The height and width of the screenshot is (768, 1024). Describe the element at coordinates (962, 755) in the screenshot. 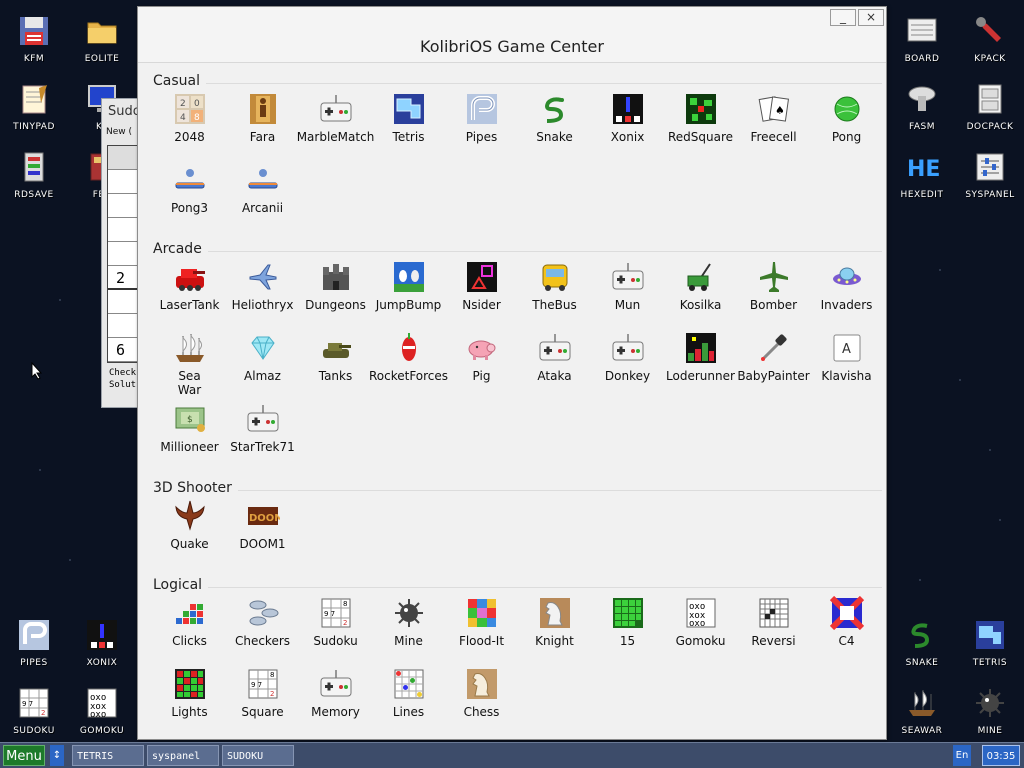

I see `language-indicator: En` at that location.